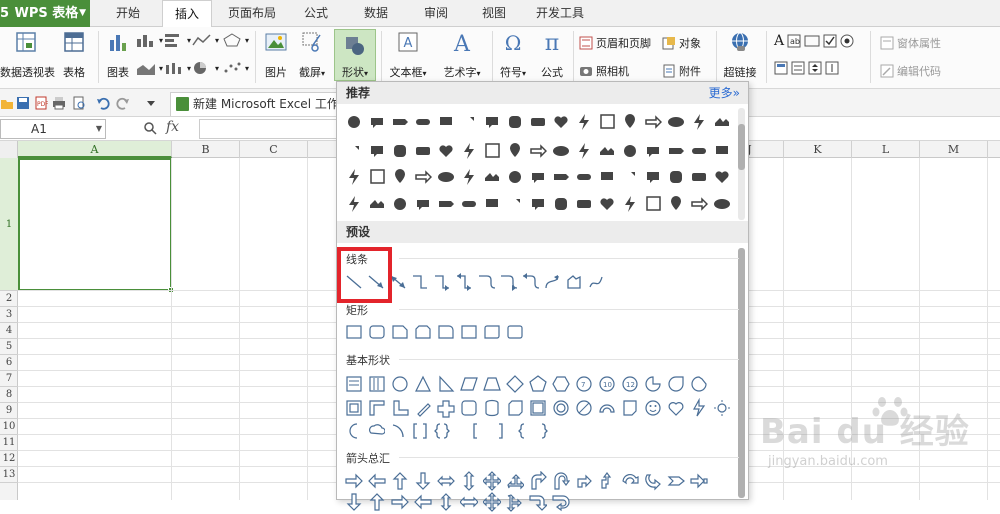  What do you see at coordinates (832, 68) in the screenshot?
I see `scrollbar-control-icon` at bounding box center [832, 68].